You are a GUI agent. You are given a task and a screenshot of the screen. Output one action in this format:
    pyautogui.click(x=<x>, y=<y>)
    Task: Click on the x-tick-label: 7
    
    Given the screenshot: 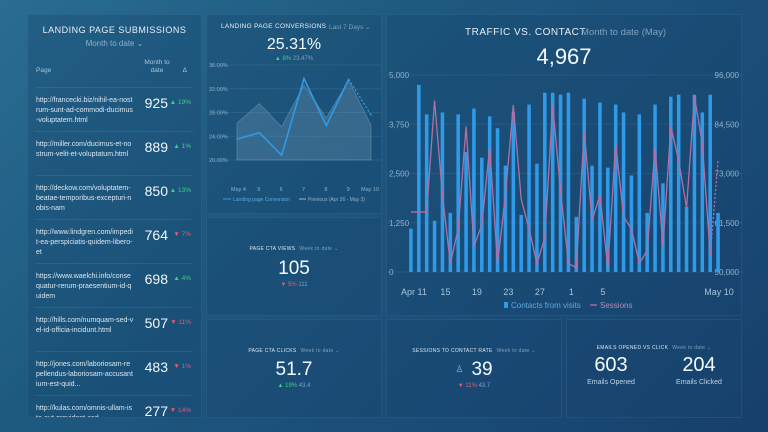 What is the action you would take?
    pyautogui.click(x=303, y=190)
    